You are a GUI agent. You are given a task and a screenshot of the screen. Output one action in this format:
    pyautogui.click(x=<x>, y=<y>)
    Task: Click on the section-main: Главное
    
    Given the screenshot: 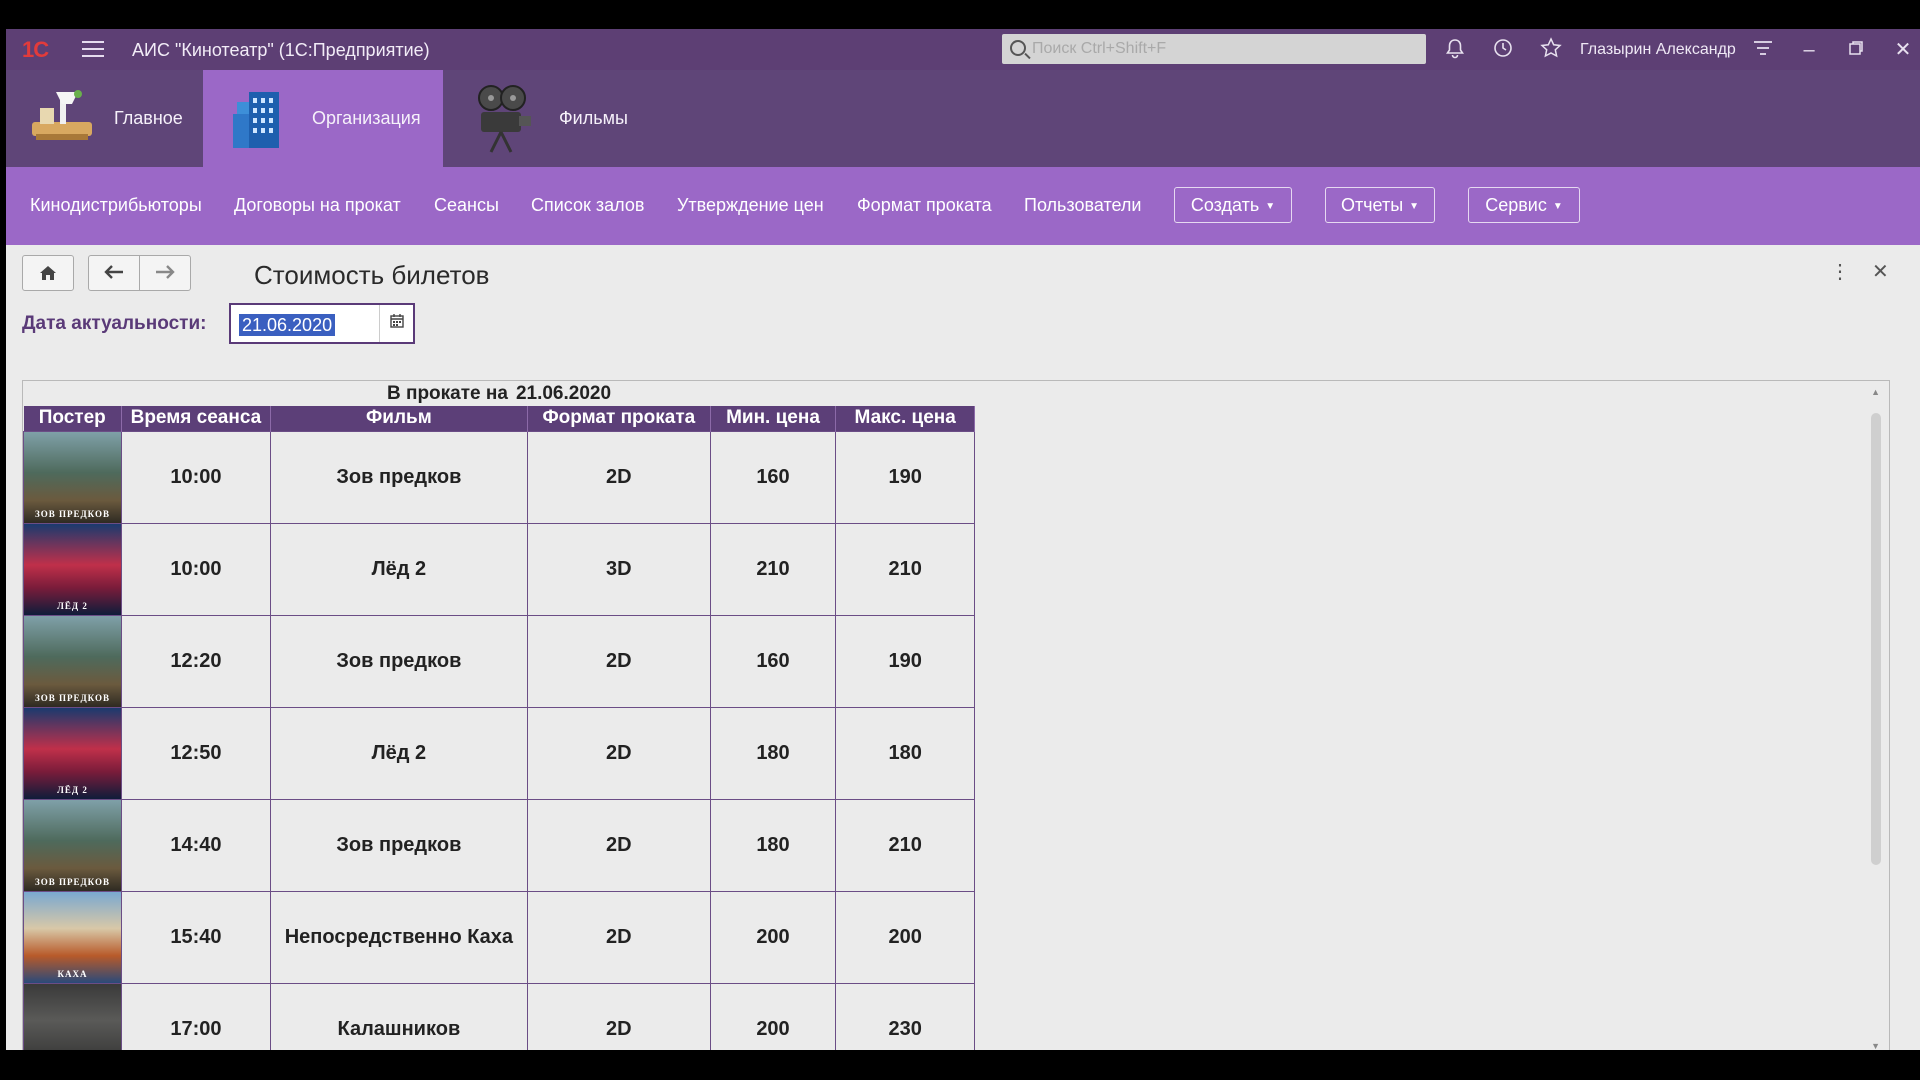 What is the action you would take?
    pyautogui.click(x=104, y=118)
    